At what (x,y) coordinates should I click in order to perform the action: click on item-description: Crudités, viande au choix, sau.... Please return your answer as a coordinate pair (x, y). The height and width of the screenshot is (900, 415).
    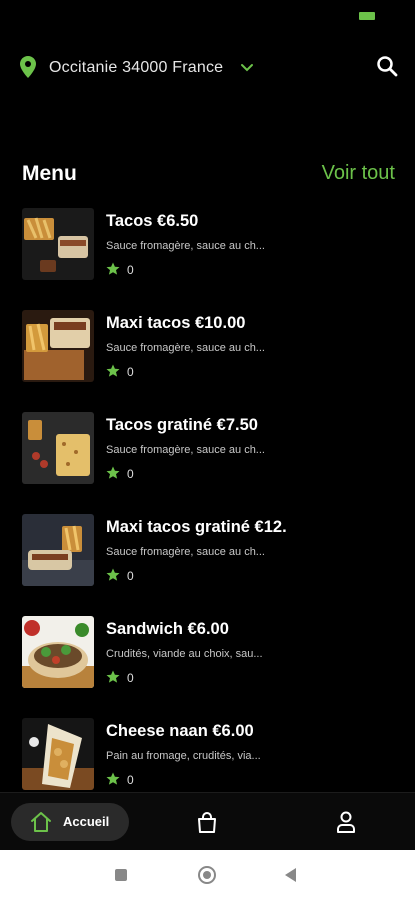
    Looking at the image, I should click on (184, 654).